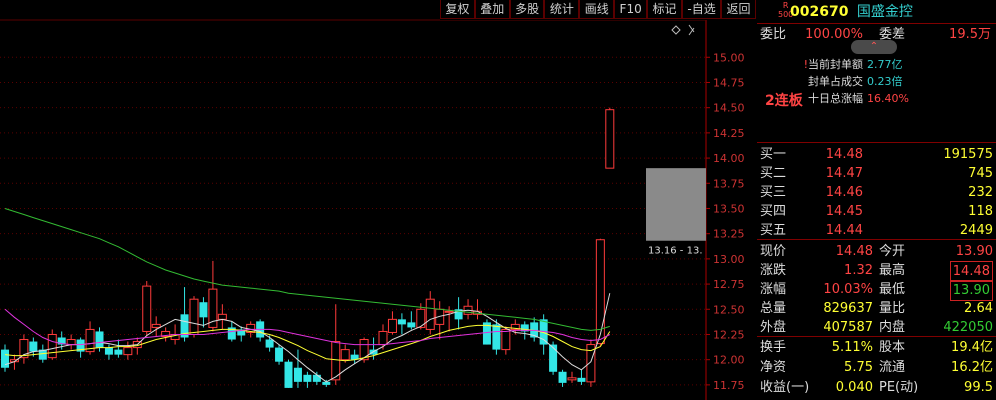 Image resolution: width=996 pixels, height=400 pixels. Describe the element at coordinates (729, 360) in the screenshot. I see `y-tick-label: 12.00` at that location.